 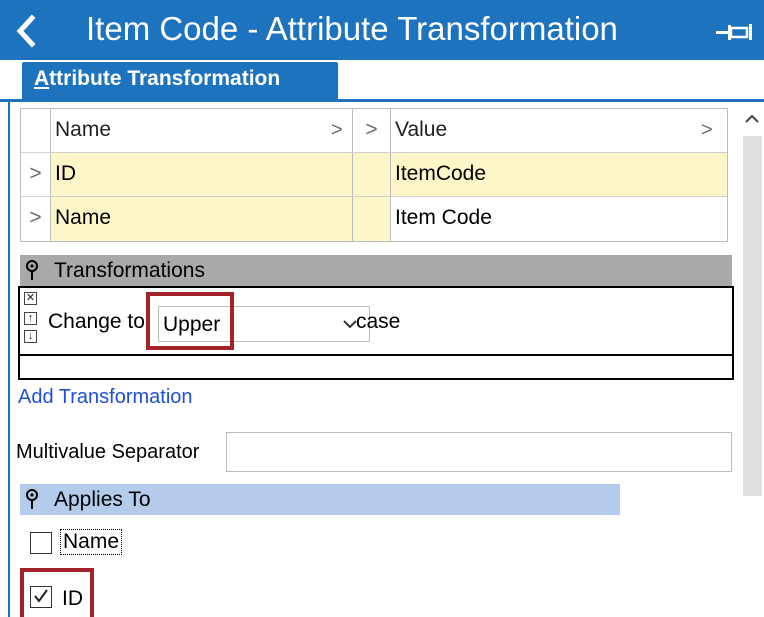 I want to click on case-suffix-label: case, so click(x=378, y=321).